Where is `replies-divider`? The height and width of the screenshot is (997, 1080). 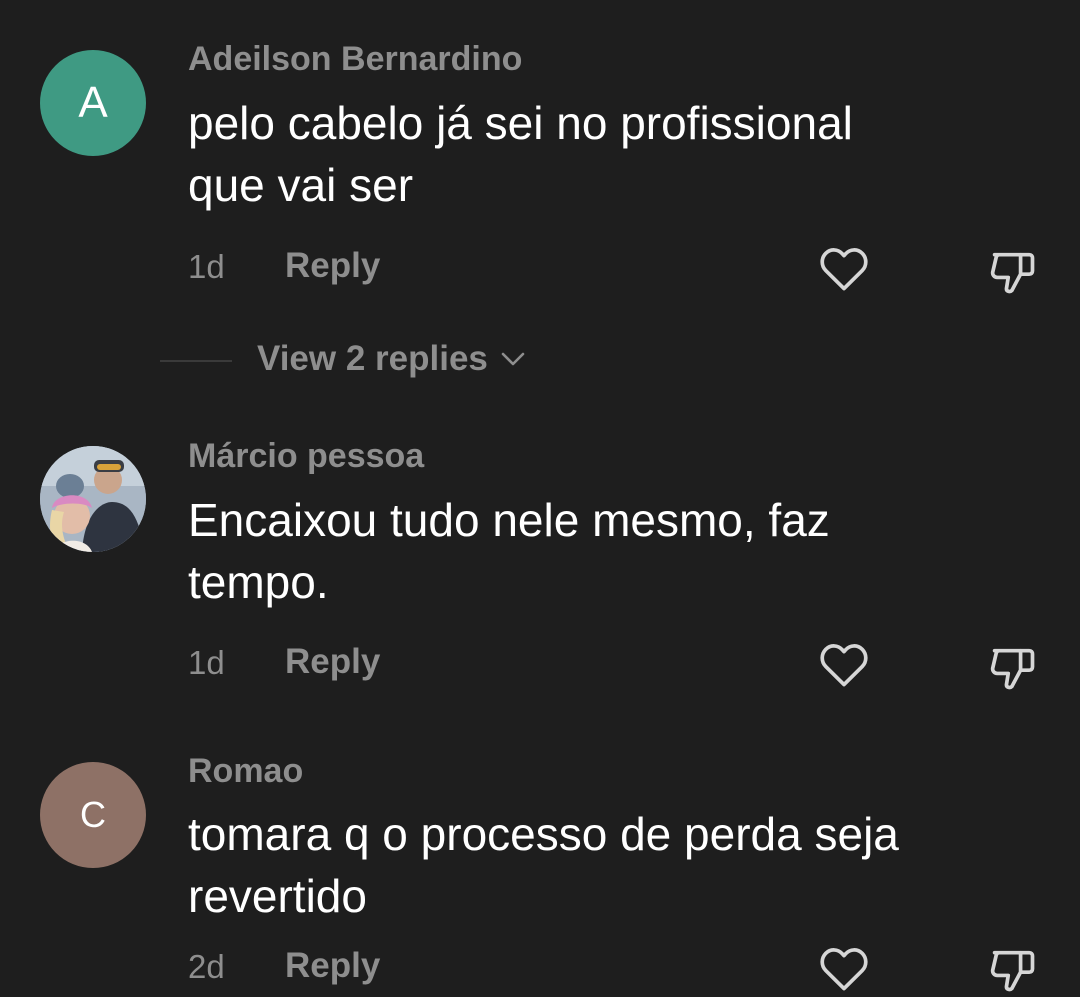 replies-divider is located at coordinates (196, 361).